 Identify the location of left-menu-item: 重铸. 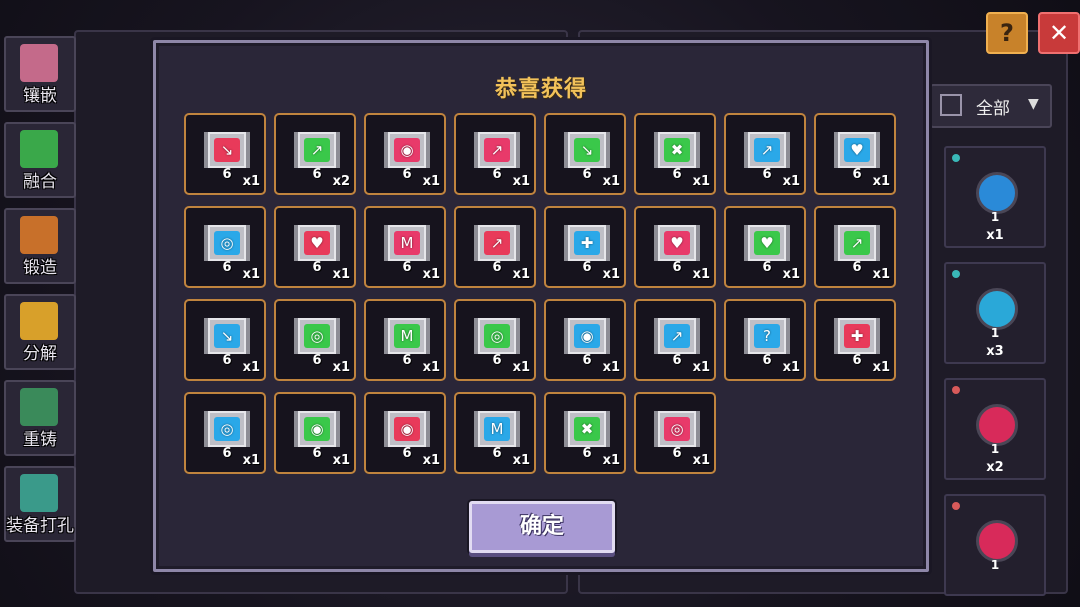
(40, 418).